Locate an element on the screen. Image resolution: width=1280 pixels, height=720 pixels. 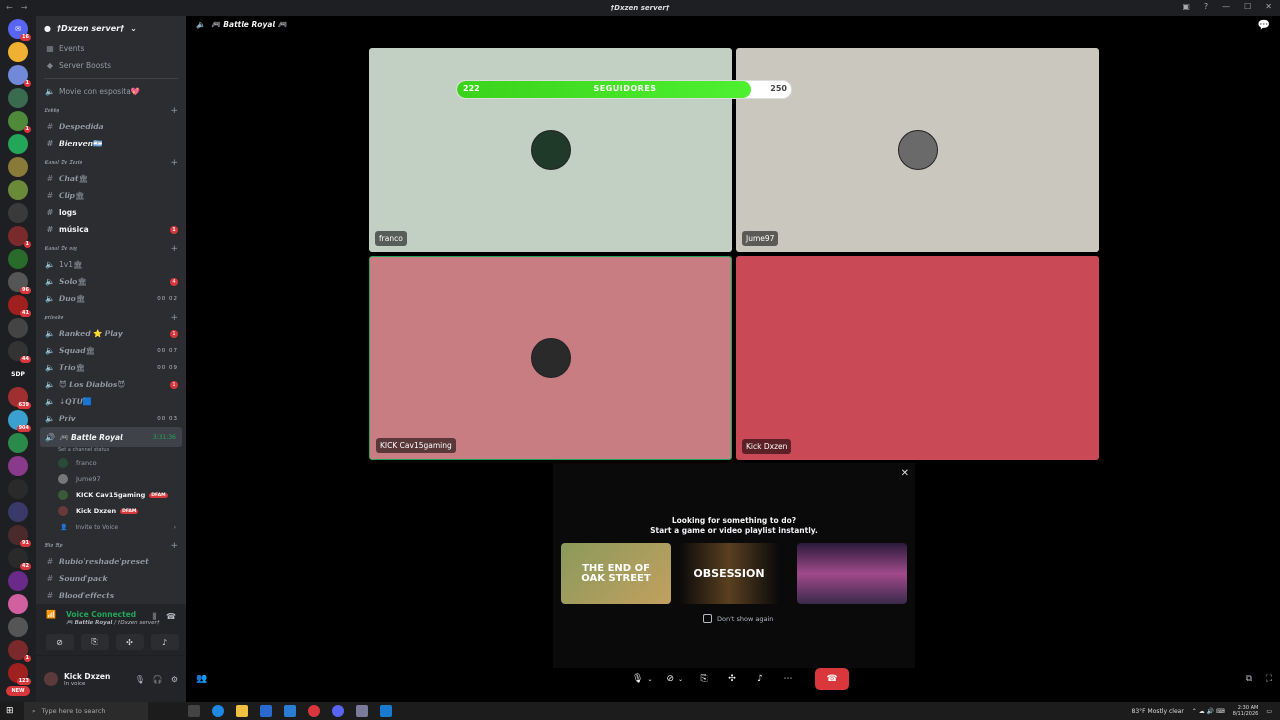
maximize-button: ☐ is located at coordinates (1247, 6).